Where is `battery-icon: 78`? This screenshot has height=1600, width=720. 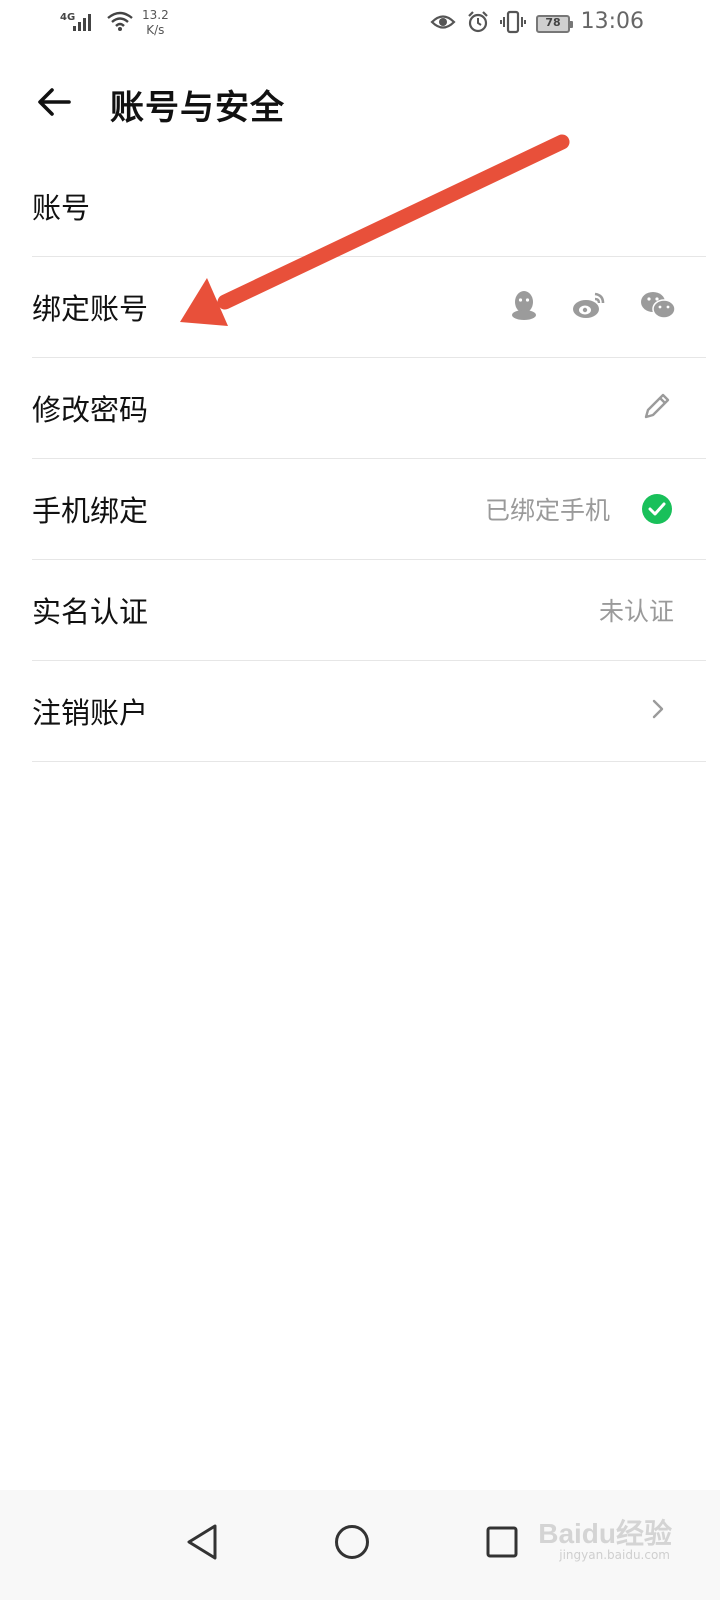 battery-icon: 78 is located at coordinates (554, 24).